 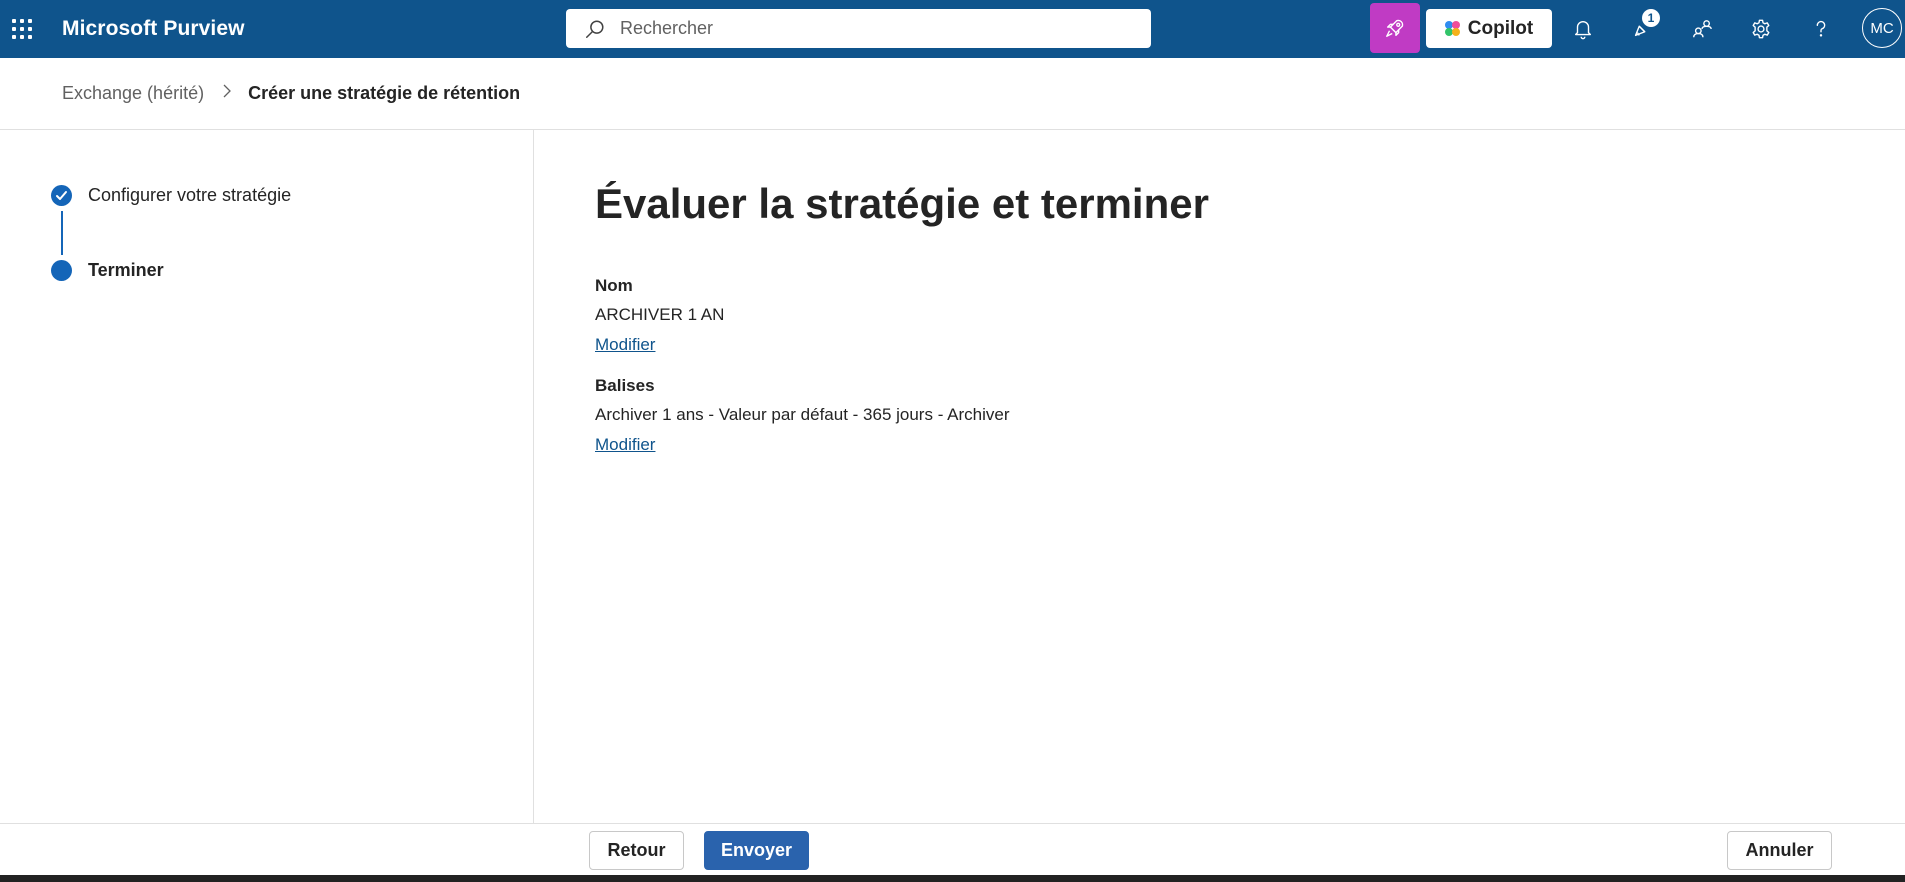 What do you see at coordinates (952, 878) in the screenshot?
I see `bottom-strip` at bounding box center [952, 878].